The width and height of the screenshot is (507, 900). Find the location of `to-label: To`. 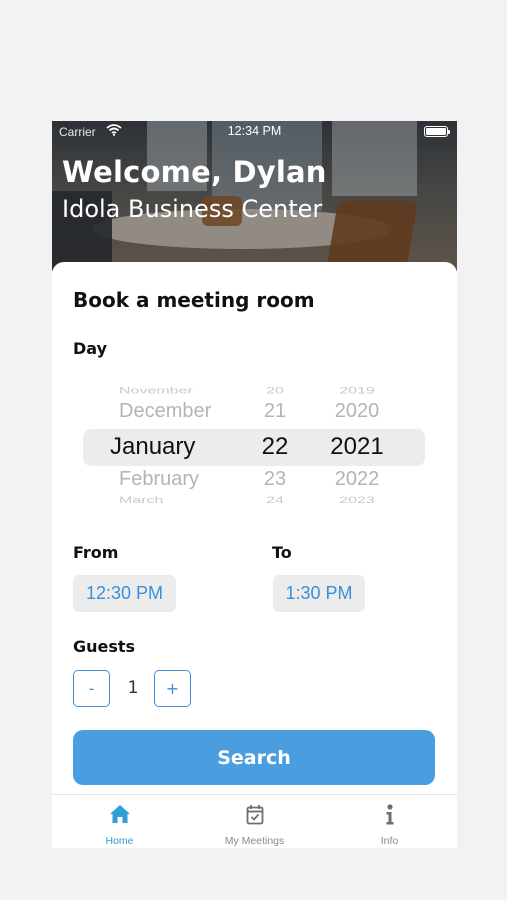

to-label: To is located at coordinates (282, 552).